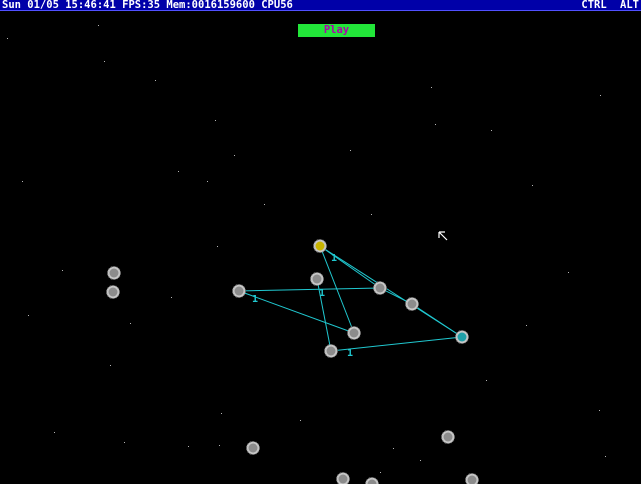 The image size is (641, 484). What do you see at coordinates (443, 236) in the screenshot?
I see `mouse-pointer-icon` at bounding box center [443, 236].